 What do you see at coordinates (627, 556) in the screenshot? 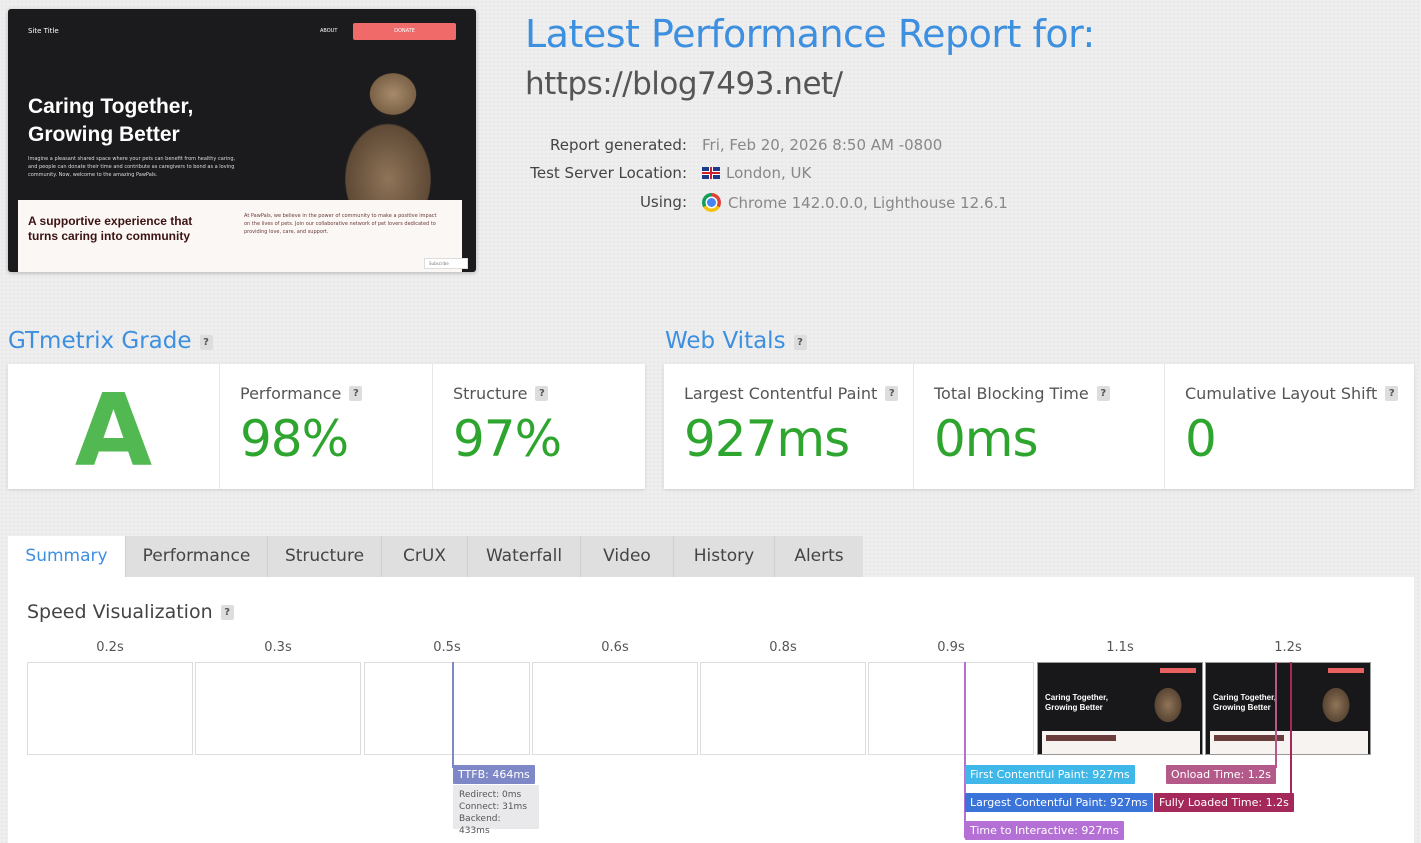
I see `tab-video: Video` at bounding box center [627, 556].